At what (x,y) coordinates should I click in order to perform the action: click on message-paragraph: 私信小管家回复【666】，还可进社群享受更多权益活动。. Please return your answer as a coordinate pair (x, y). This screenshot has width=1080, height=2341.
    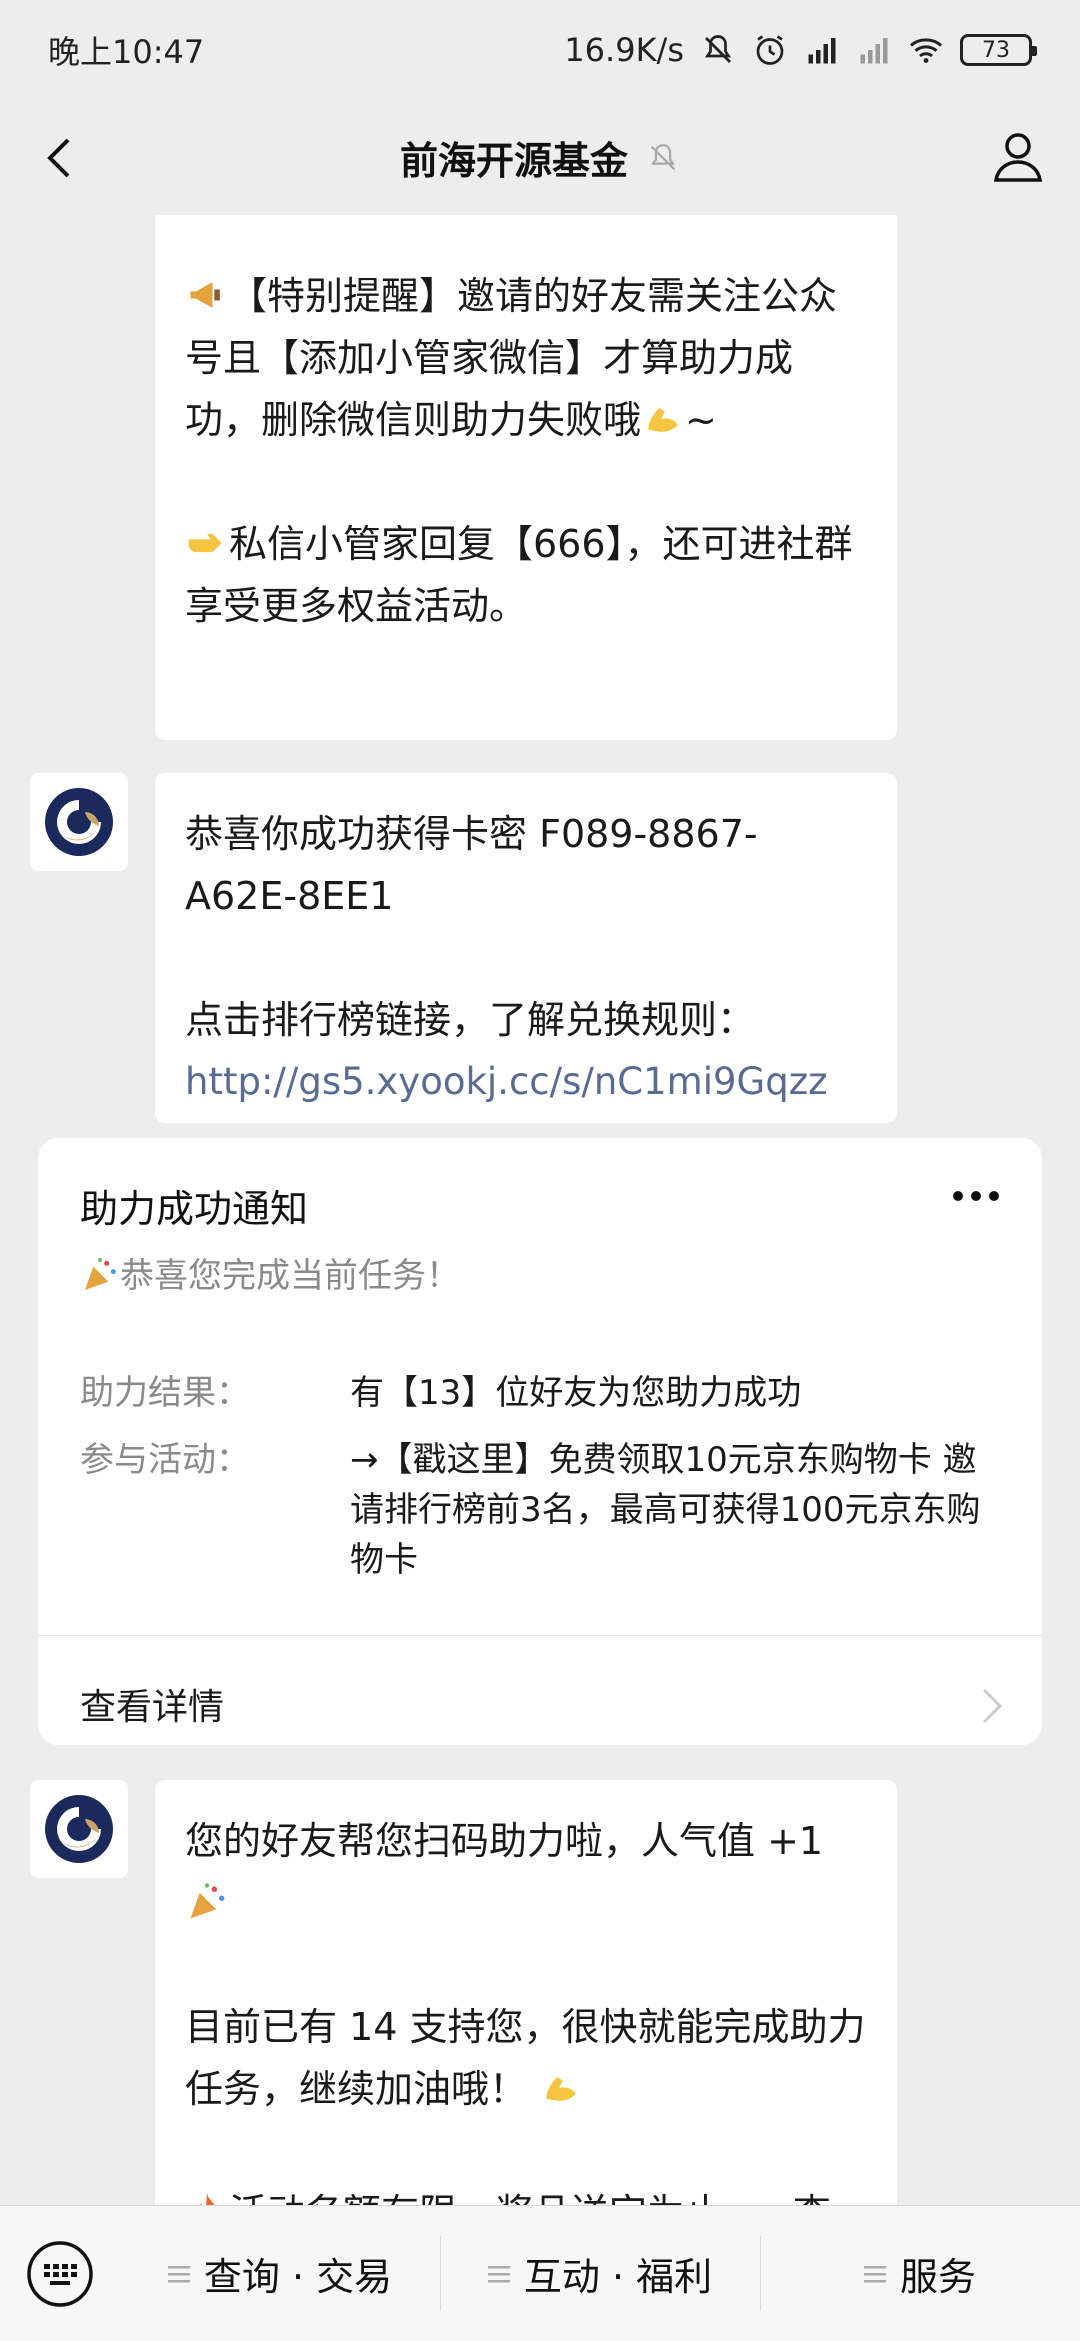
    Looking at the image, I should click on (519, 575).